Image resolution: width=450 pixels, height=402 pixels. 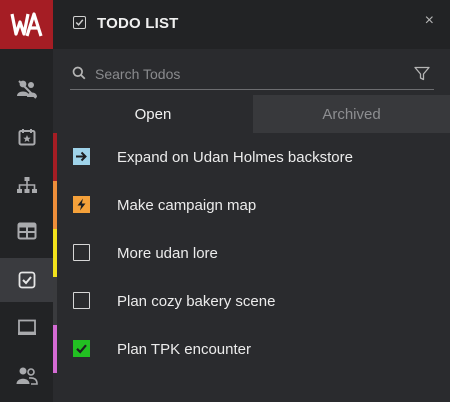 I want to click on panel-header: TODO LIST ×, so click(x=251, y=24).